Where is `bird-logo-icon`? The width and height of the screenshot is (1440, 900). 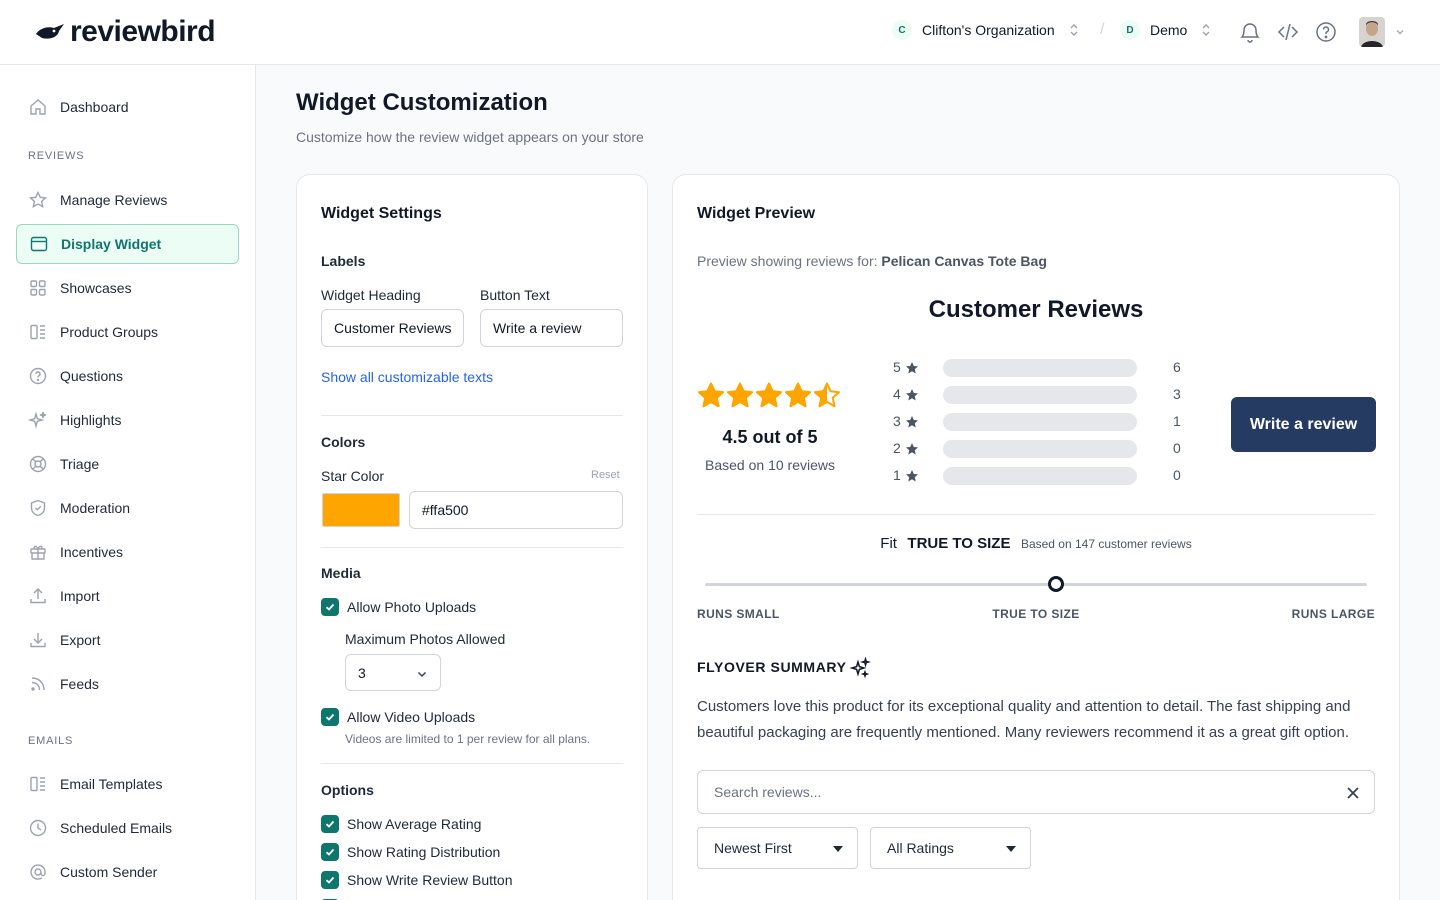
bird-logo-icon is located at coordinates (50, 31).